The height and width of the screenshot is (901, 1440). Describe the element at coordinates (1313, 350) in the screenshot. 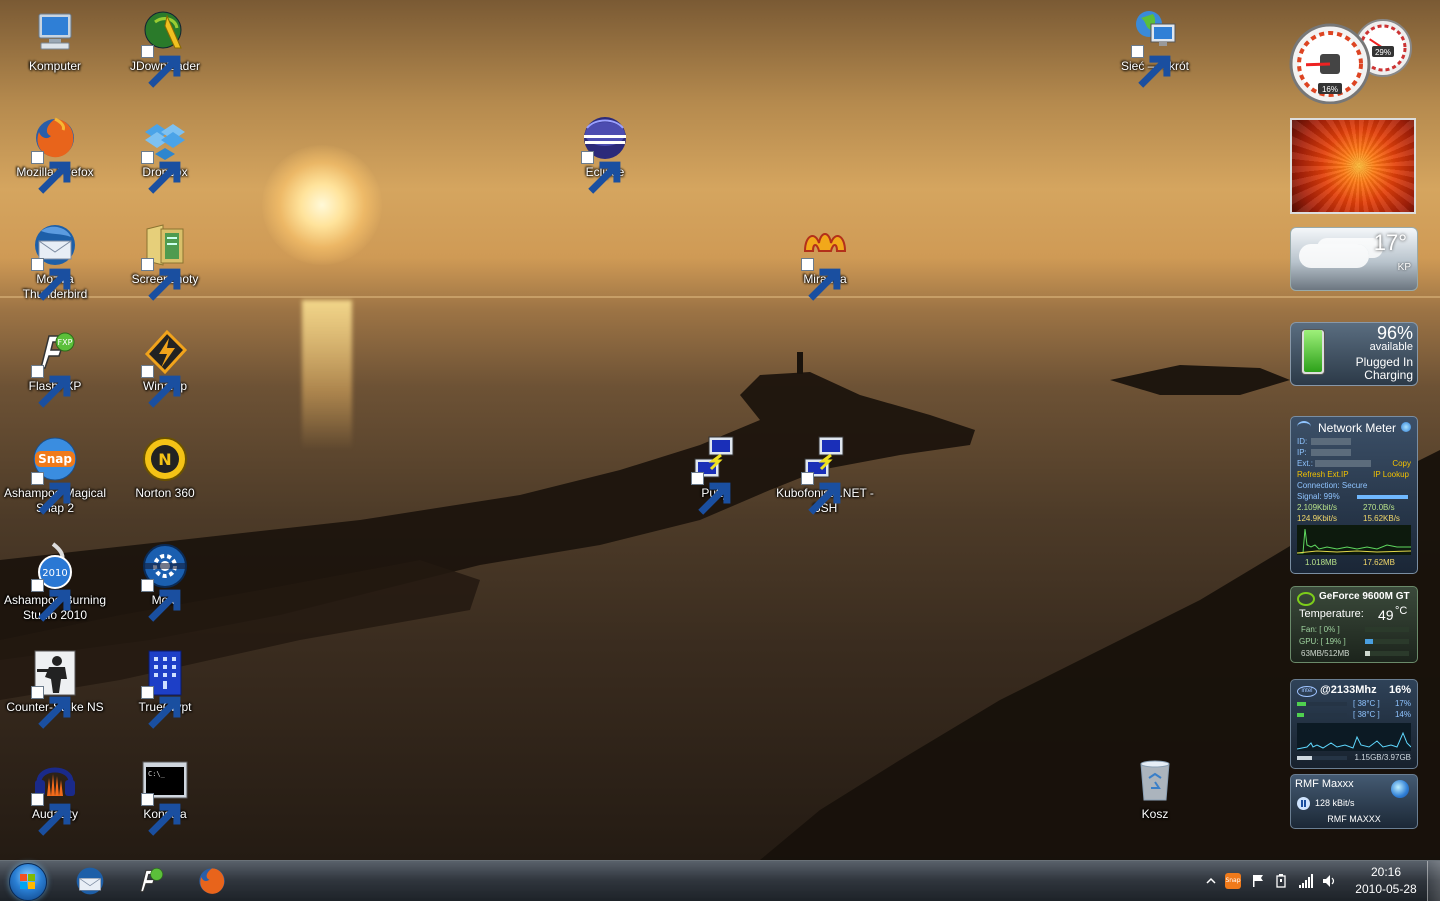

I see `battery-level-fill` at that location.